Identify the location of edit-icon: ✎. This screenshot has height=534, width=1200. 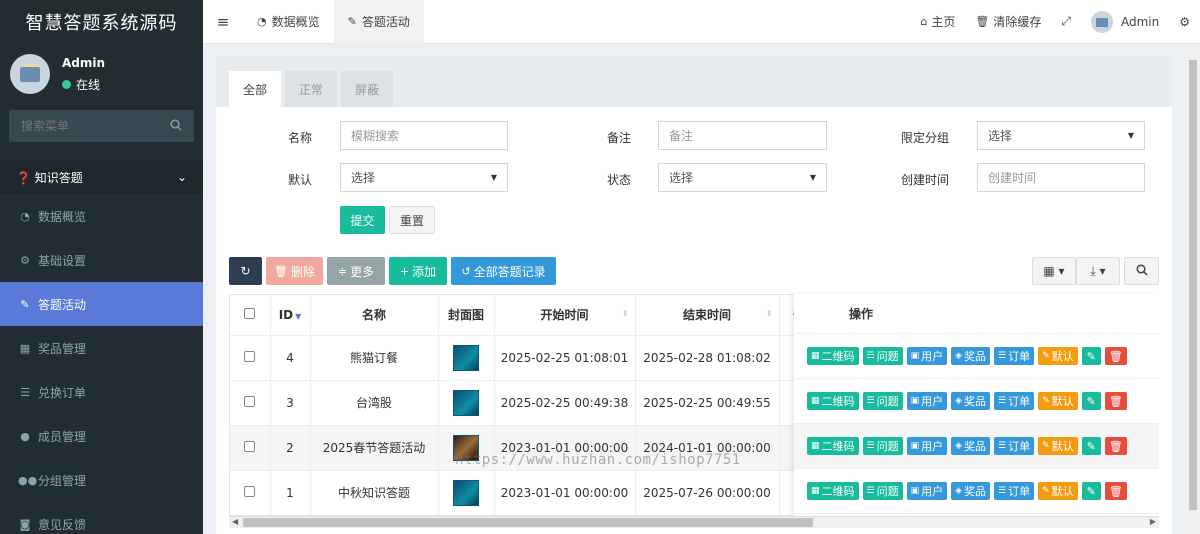
(1091, 356).